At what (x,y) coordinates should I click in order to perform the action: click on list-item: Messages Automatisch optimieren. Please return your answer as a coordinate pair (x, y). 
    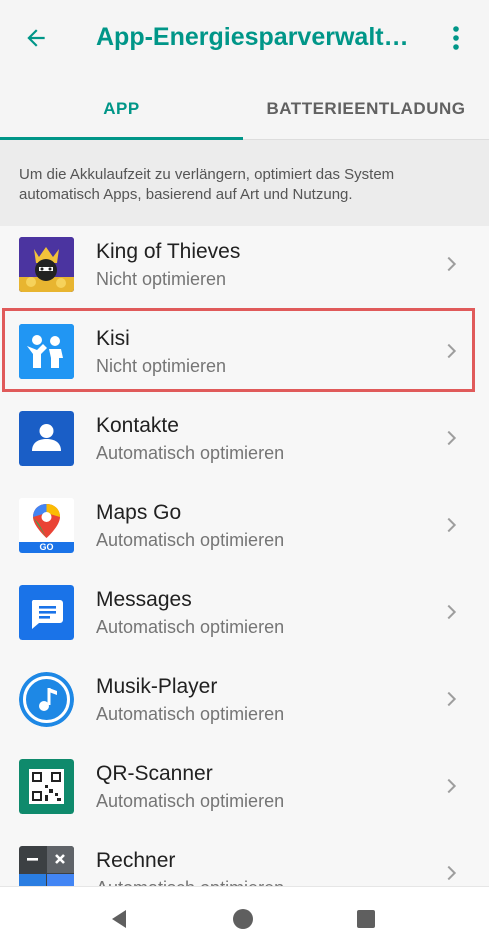
    Looking at the image, I should click on (244, 617).